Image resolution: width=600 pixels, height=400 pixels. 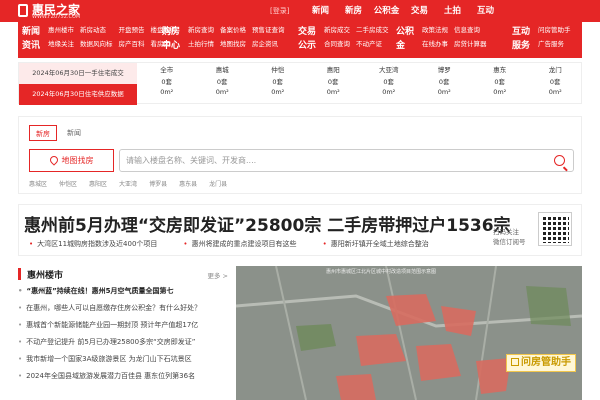 What do you see at coordinates (218, 183) in the screenshot?
I see `area-link: 龙门县` at bounding box center [218, 183].